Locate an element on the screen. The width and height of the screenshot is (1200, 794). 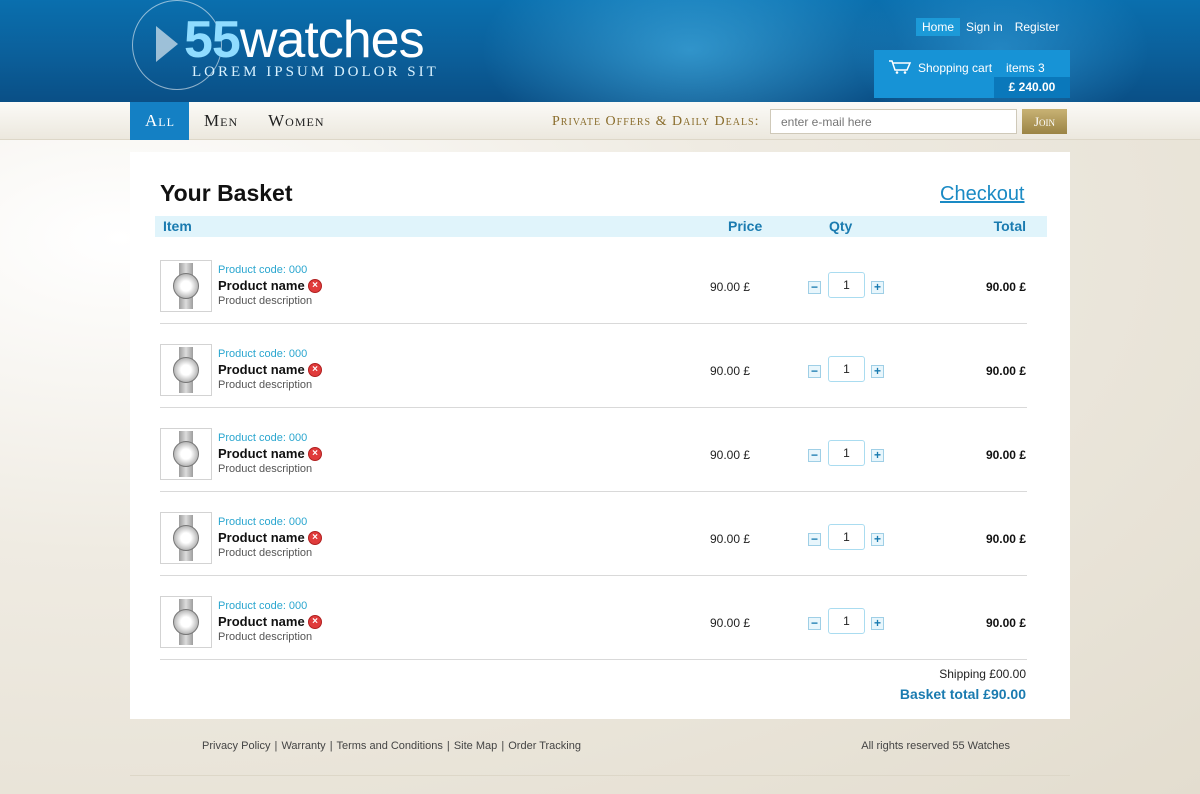
header-item: Item is located at coordinates (177, 226).